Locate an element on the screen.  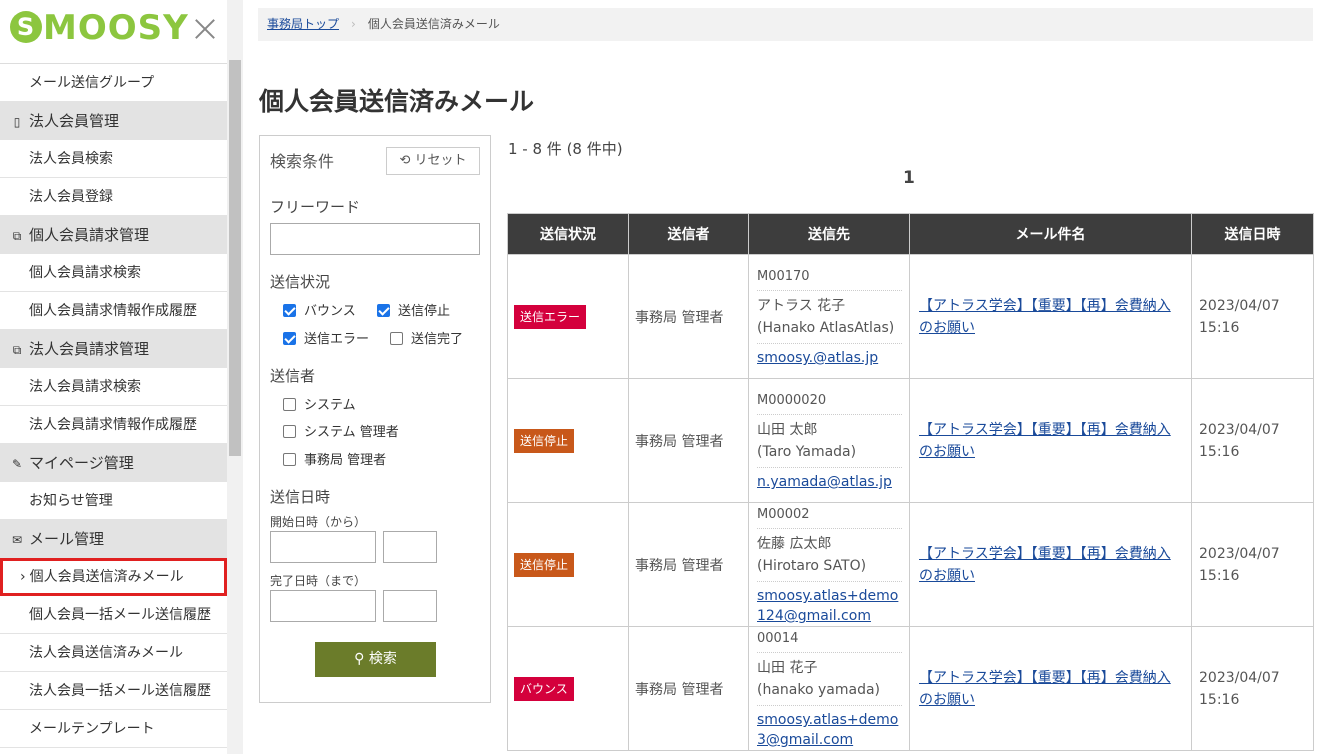
status-checkbox-completed: 送信完了 is located at coordinates (426, 337).